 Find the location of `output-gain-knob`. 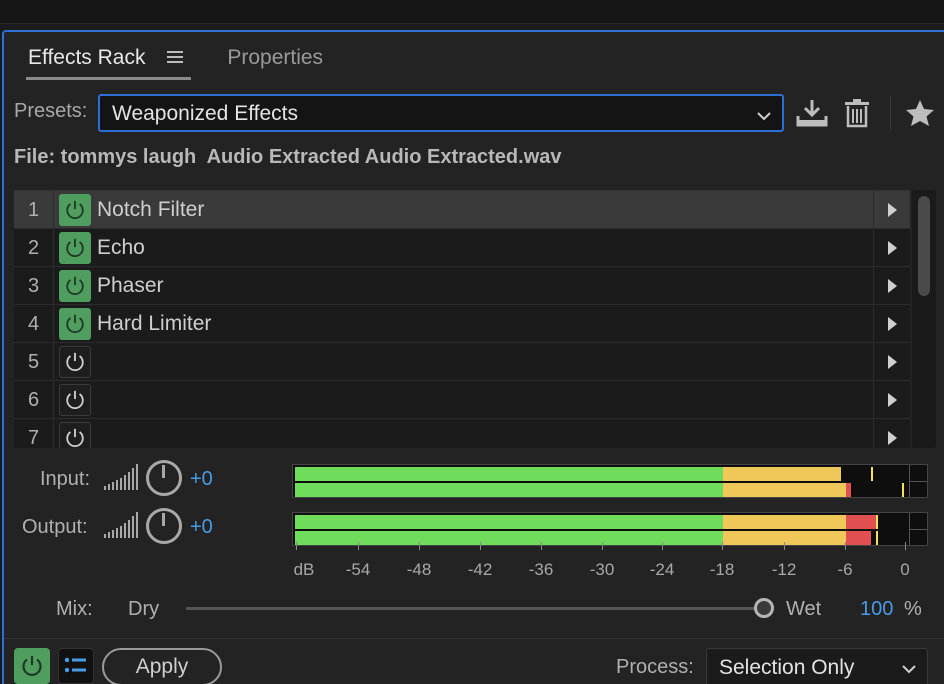

output-gain-knob is located at coordinates (164, 526).